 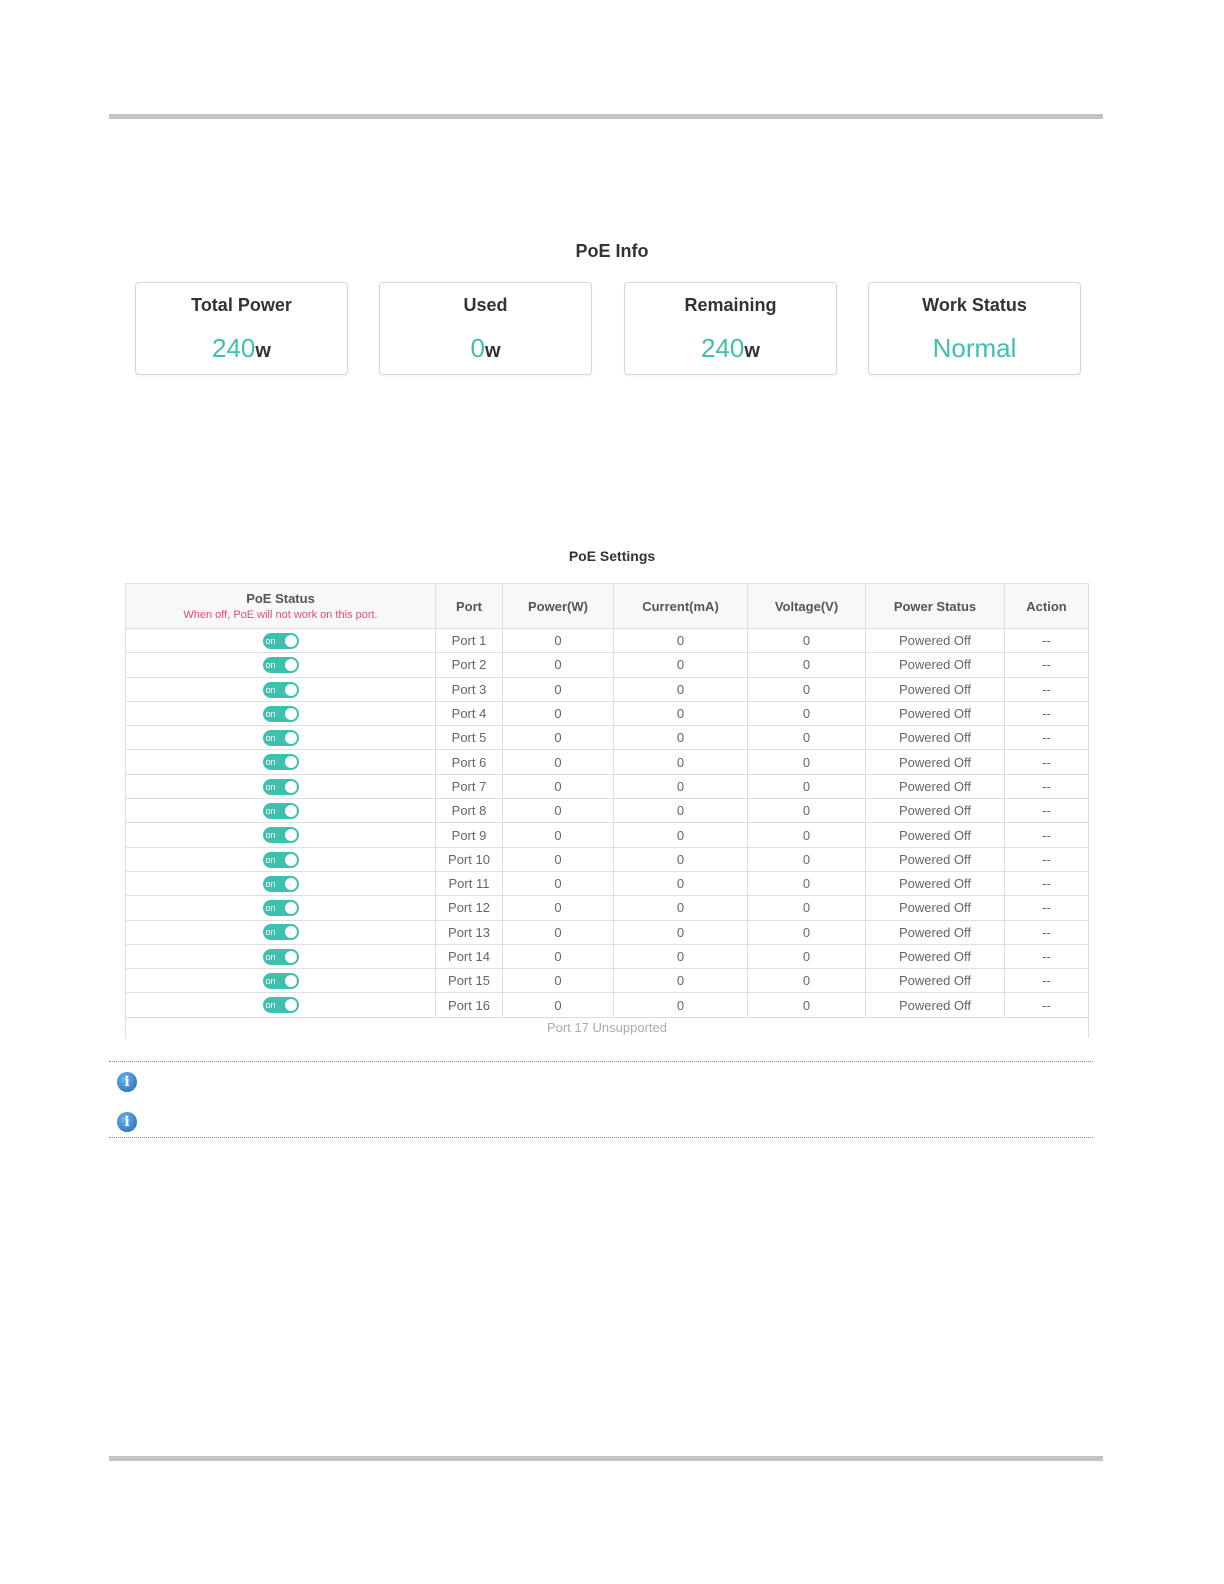 What do you see at coordinates (485, 328) in the screenshot?
I see `used-power-card: Used 0w` at bounding box center [485, 328].